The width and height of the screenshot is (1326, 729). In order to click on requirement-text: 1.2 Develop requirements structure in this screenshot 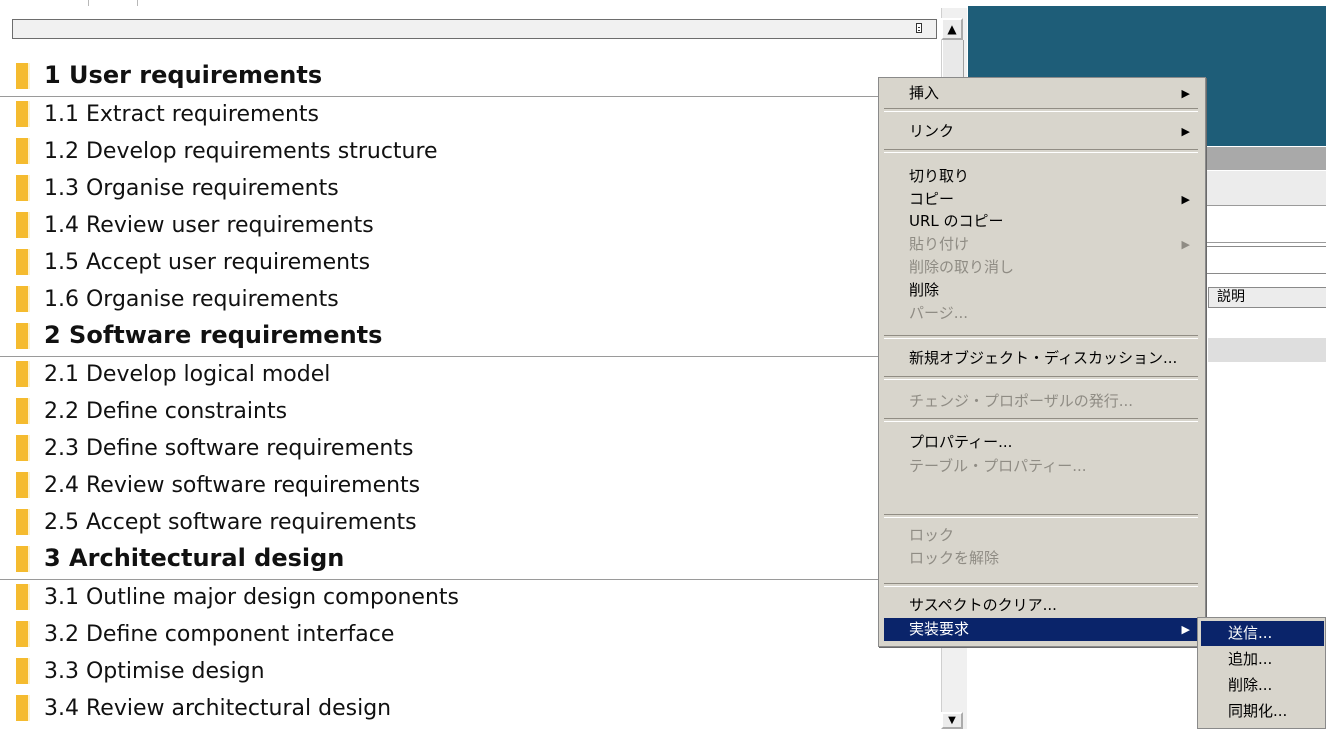, I will do `click(241, 151)`.